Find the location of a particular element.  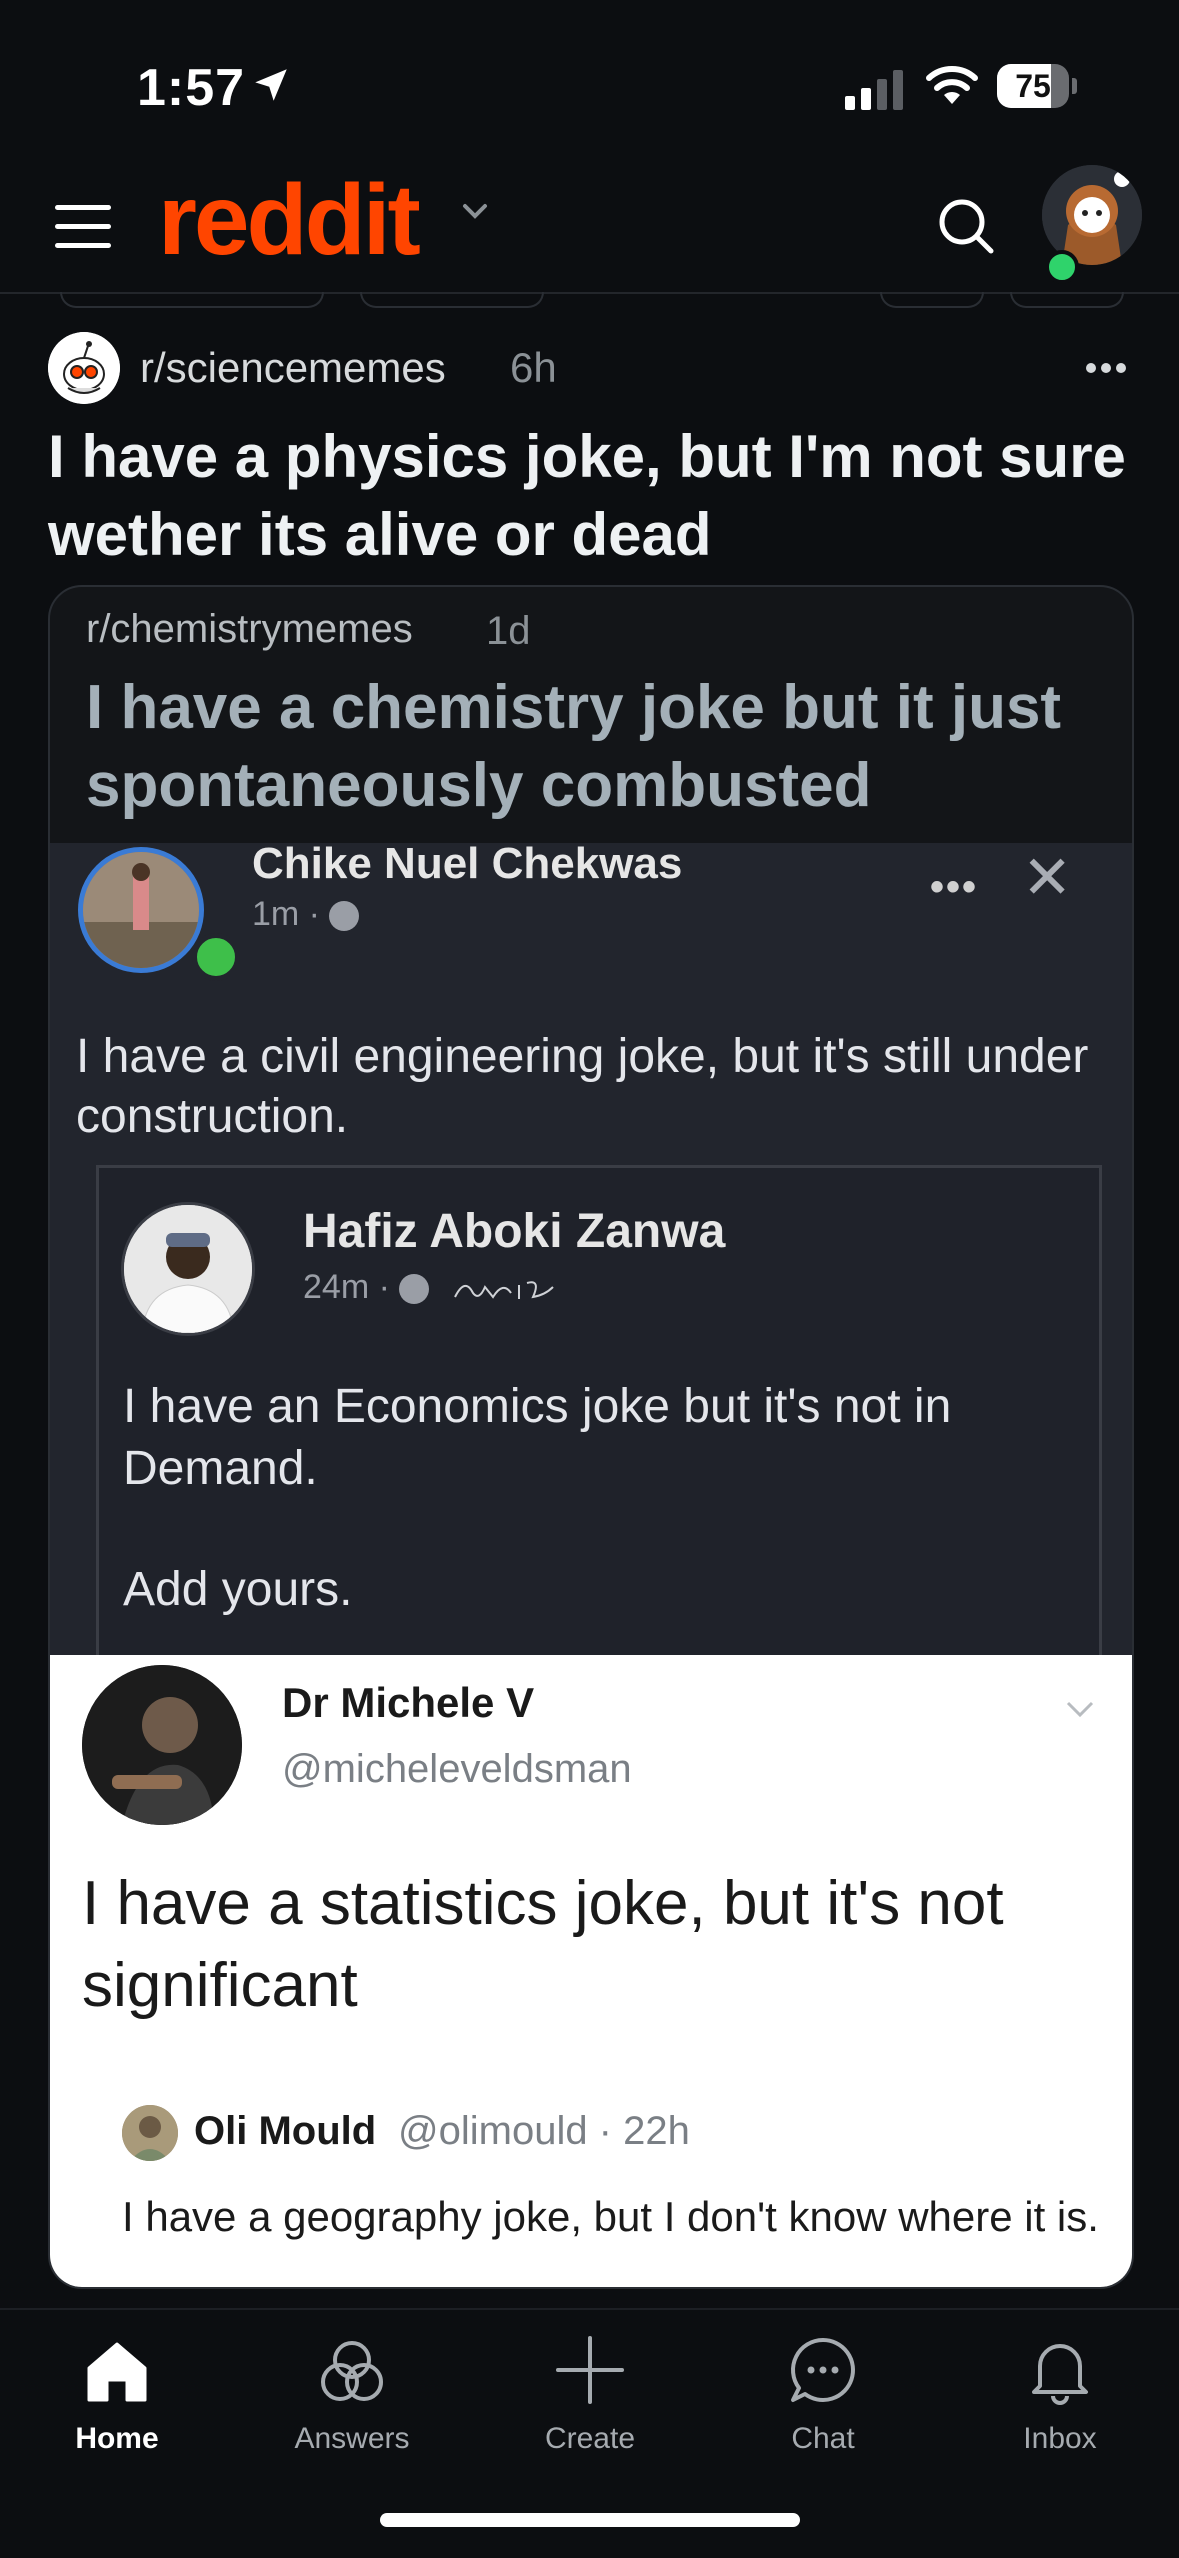

signature-scribble-icon is located at coordinates (503, 1290).